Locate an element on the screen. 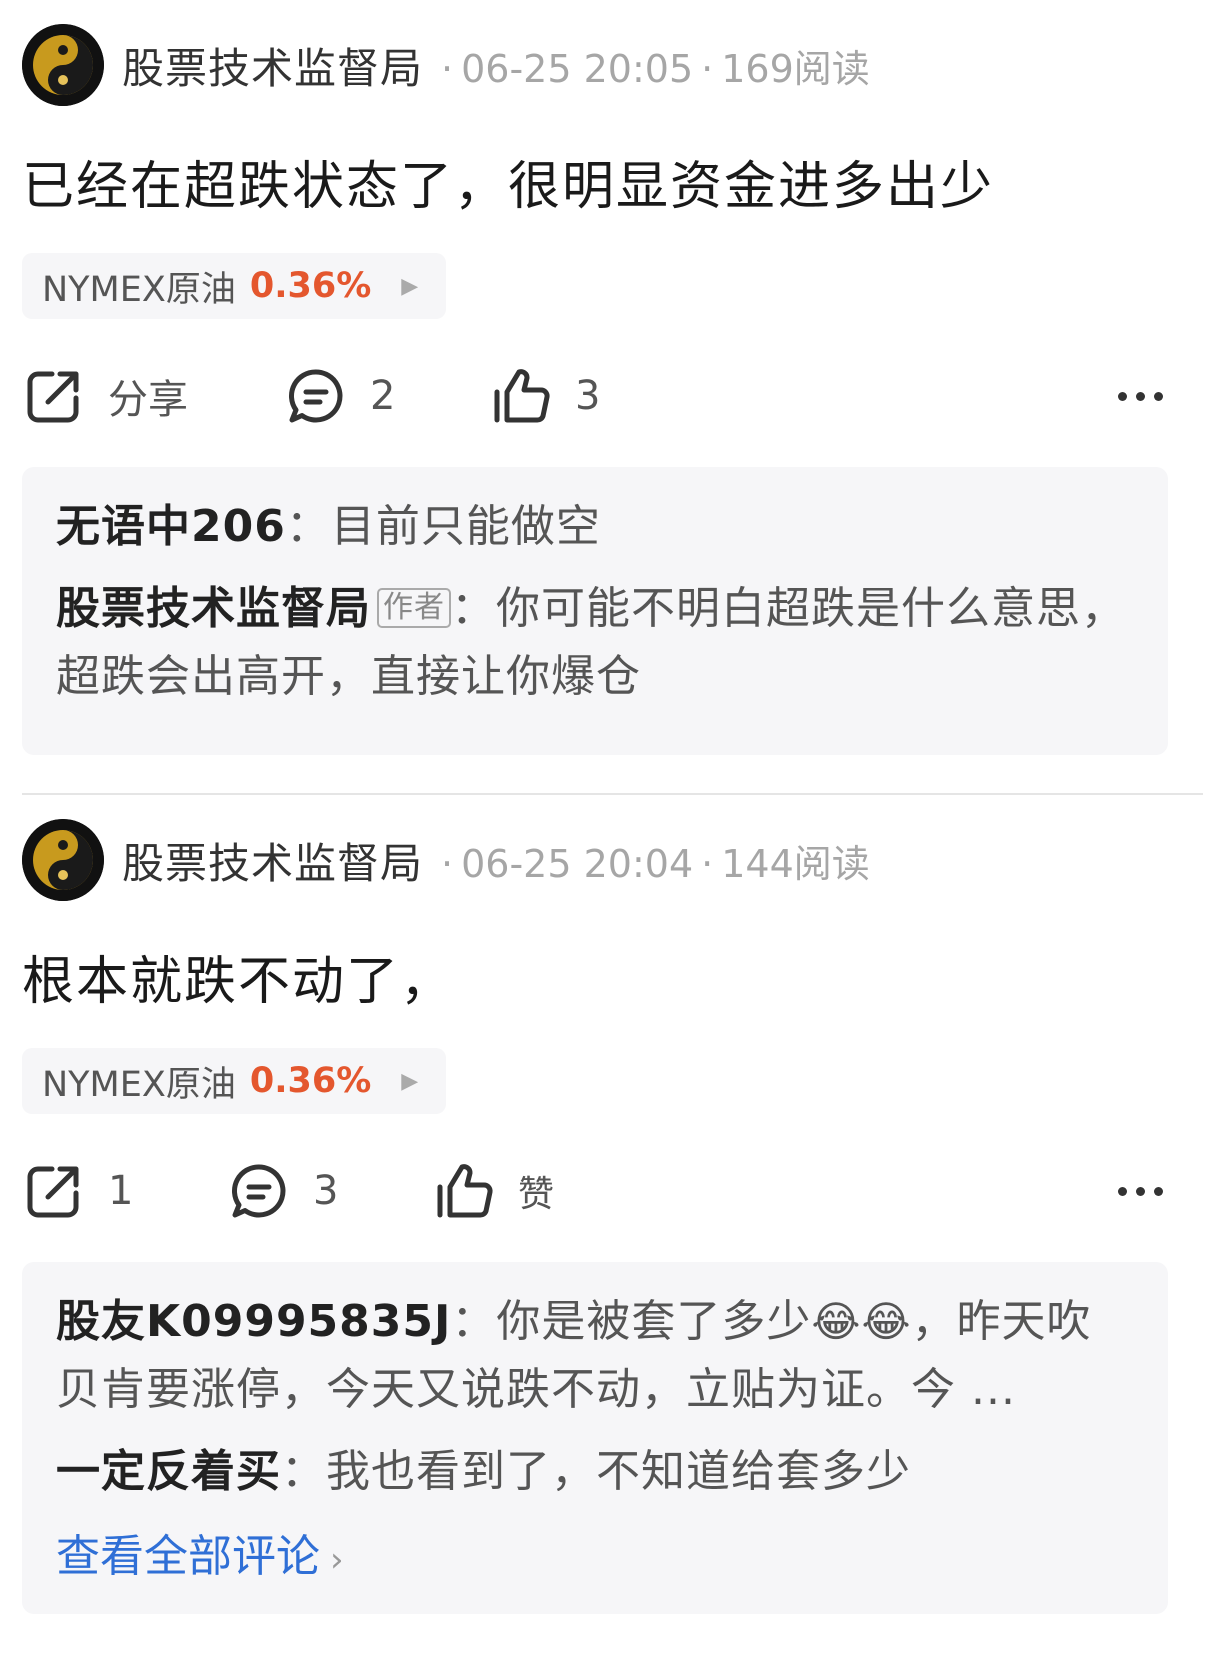 The image size is (1225, 1680). comment-user: 一定反着买 is located at coordinates (168, 1471).